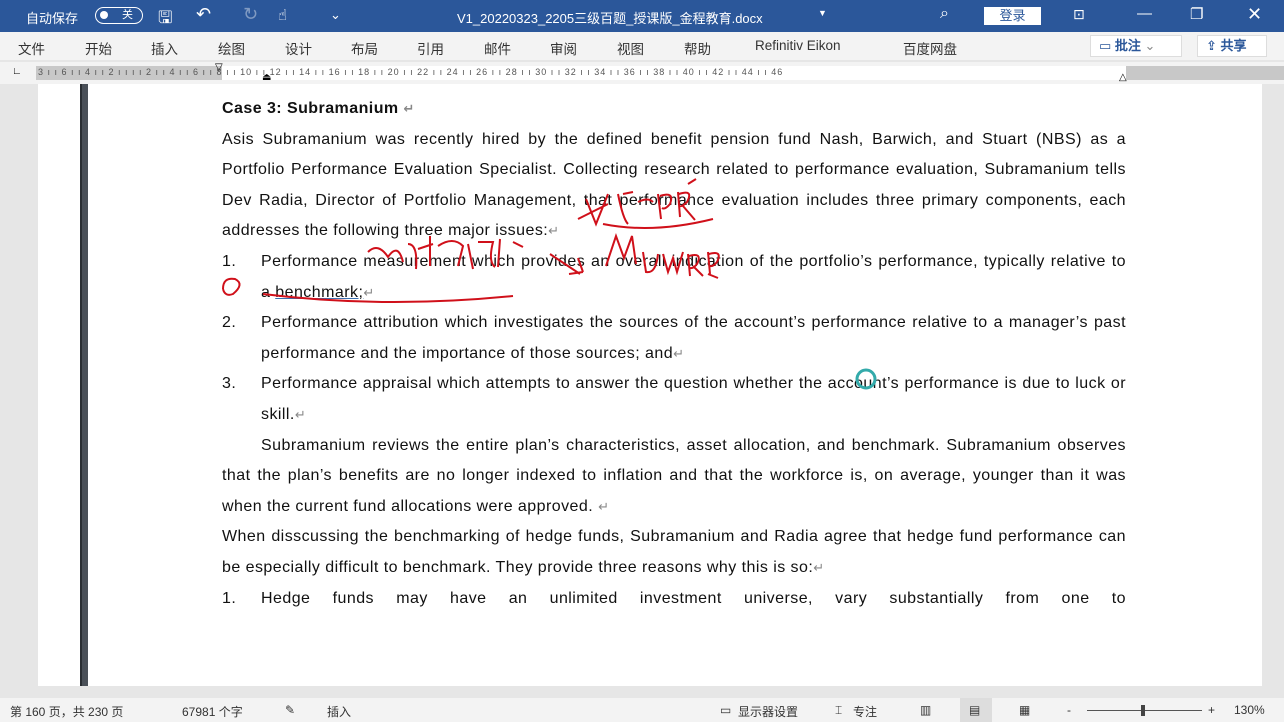 The width and height of the screenshot is (1284, 722). Describe the element at coordinates (282, 15) in the screenshot. I see `touch-mode-icon: ☝` at that location.